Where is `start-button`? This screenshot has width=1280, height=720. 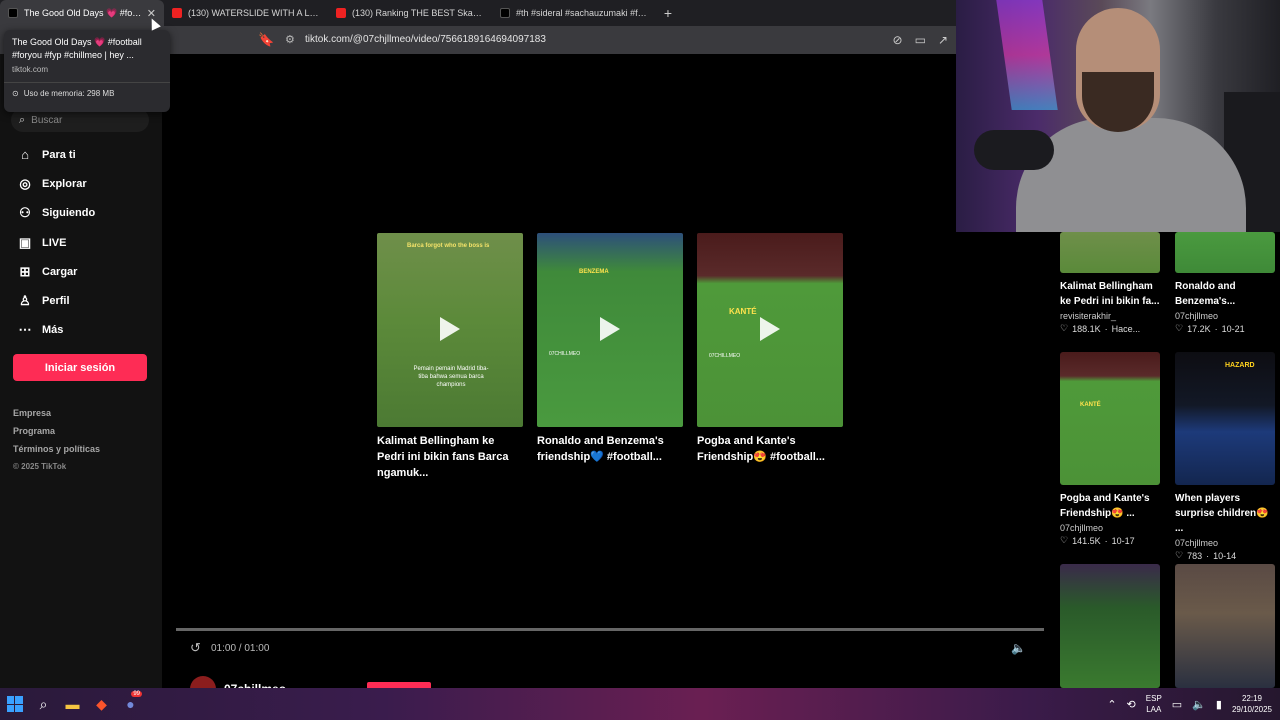 start-button is located at coordinates (14, 704).